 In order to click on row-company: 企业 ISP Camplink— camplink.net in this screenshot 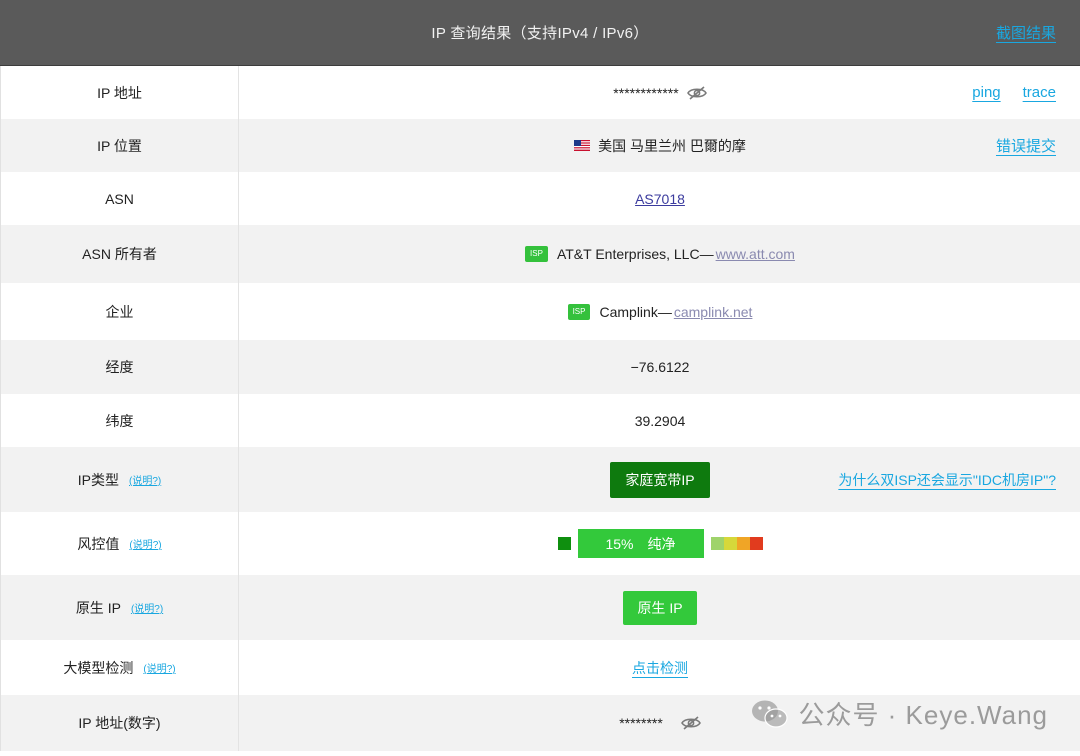, I will do `click(540, 311)`.